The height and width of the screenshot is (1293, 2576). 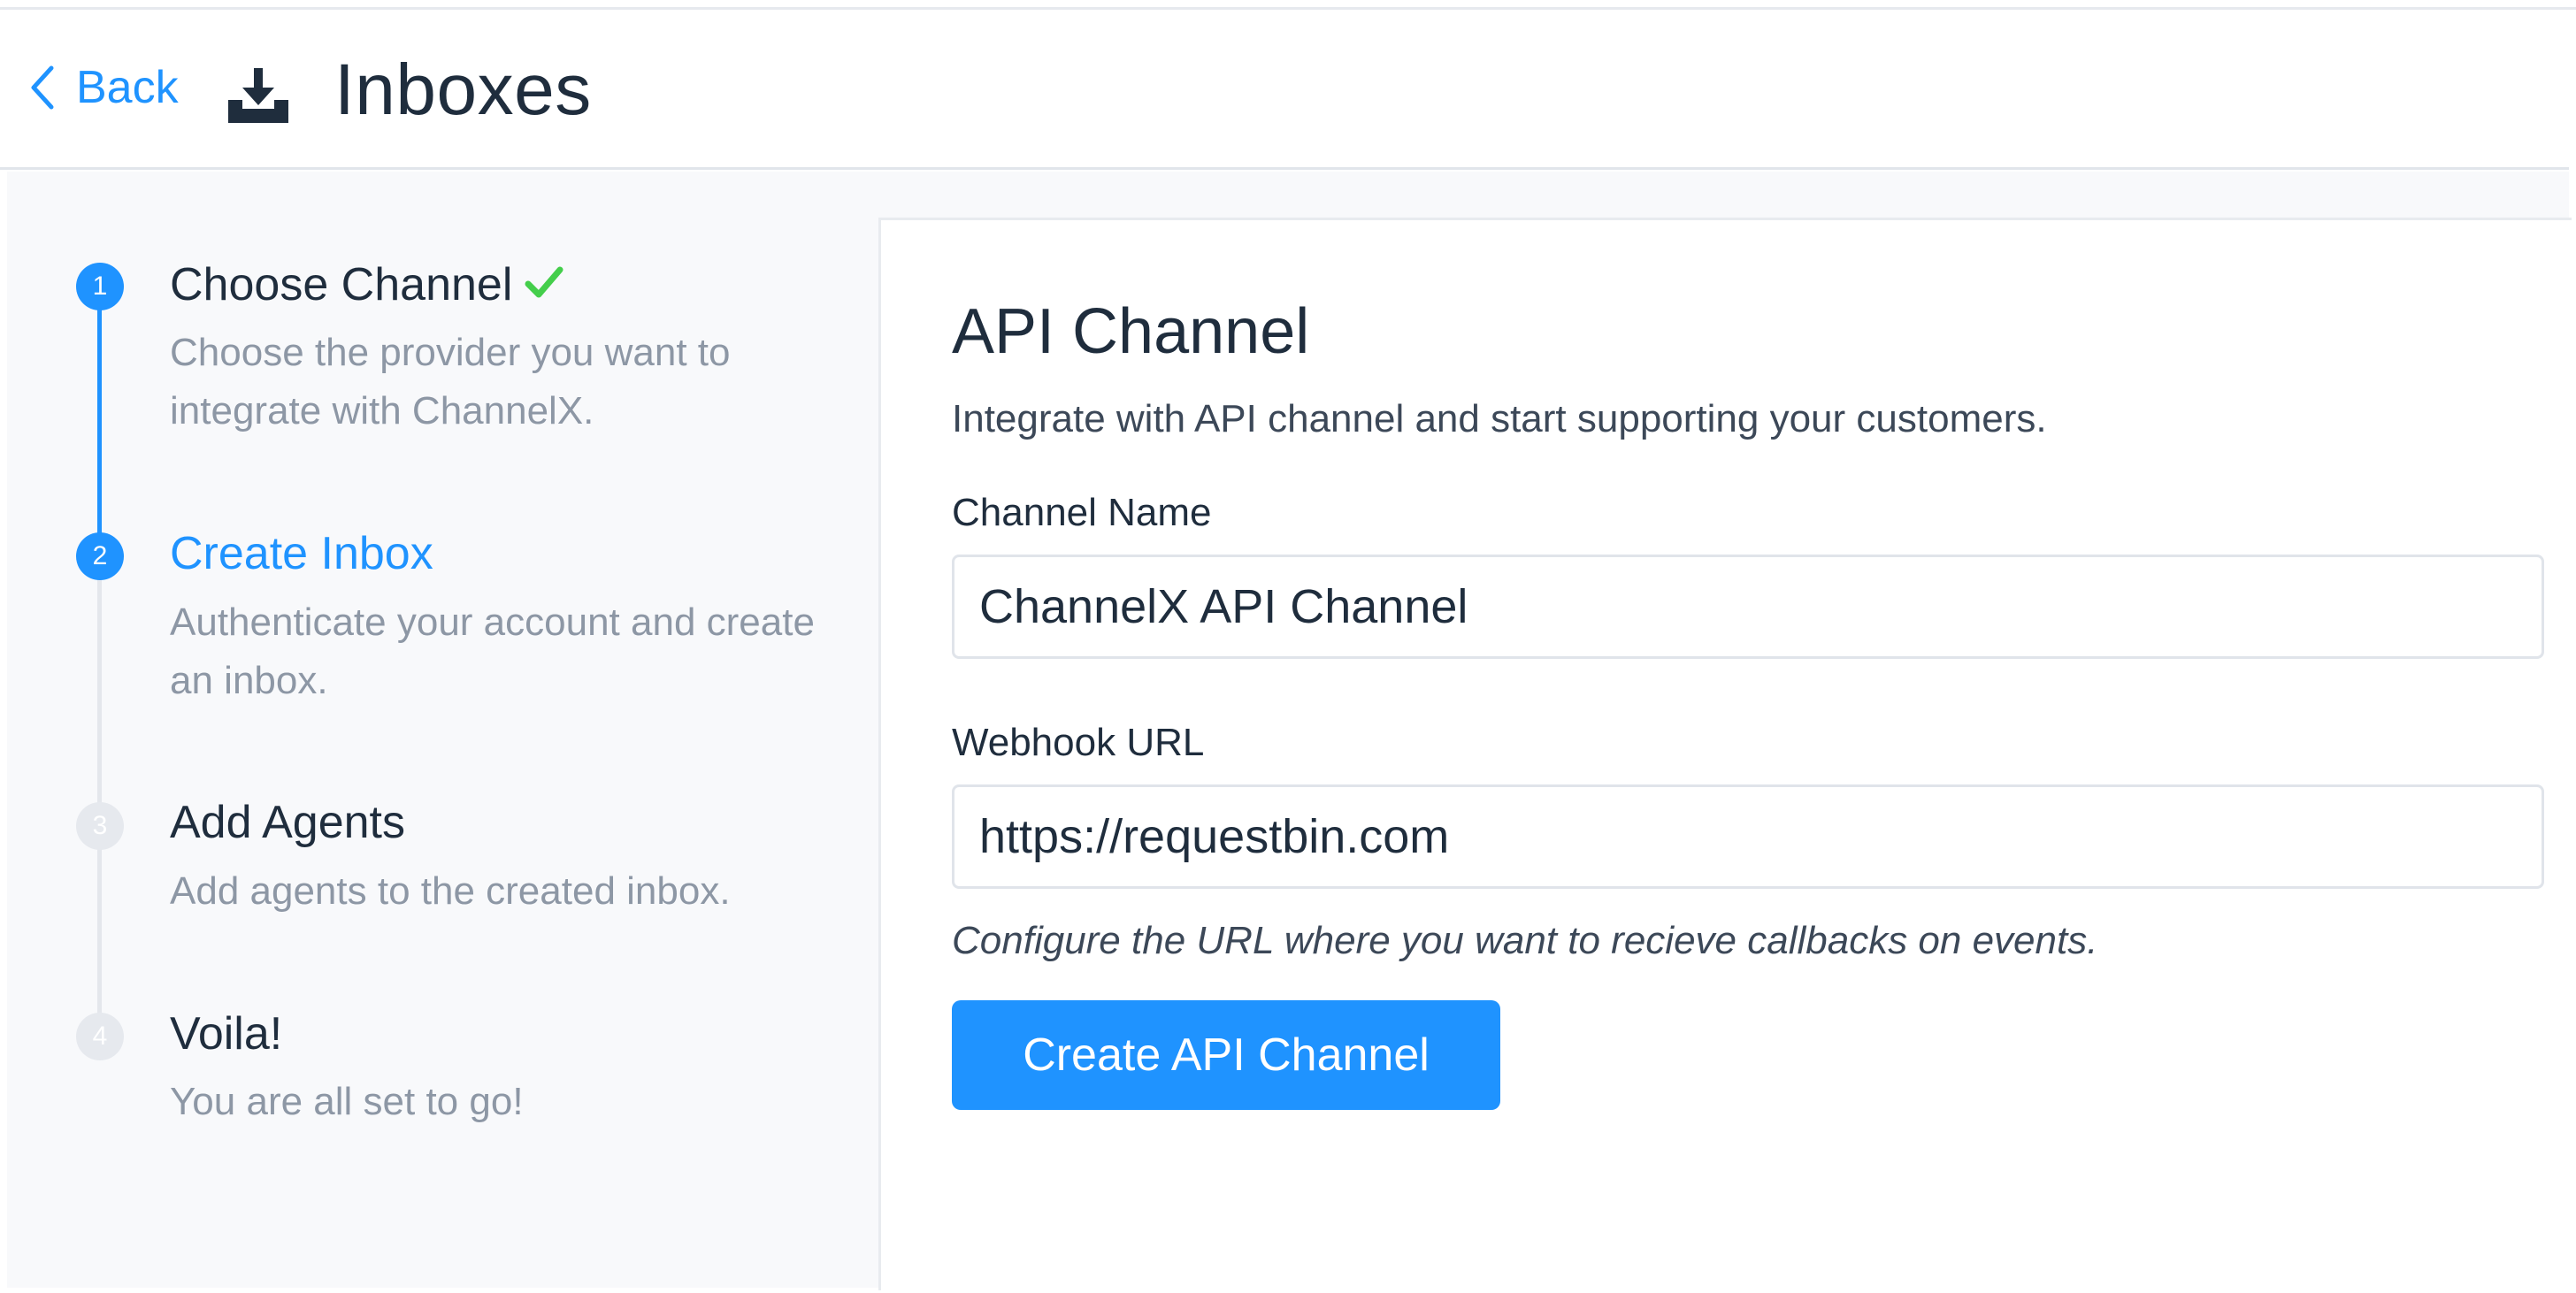 I want to click on back-button: Back, so click(x=103, y=87).